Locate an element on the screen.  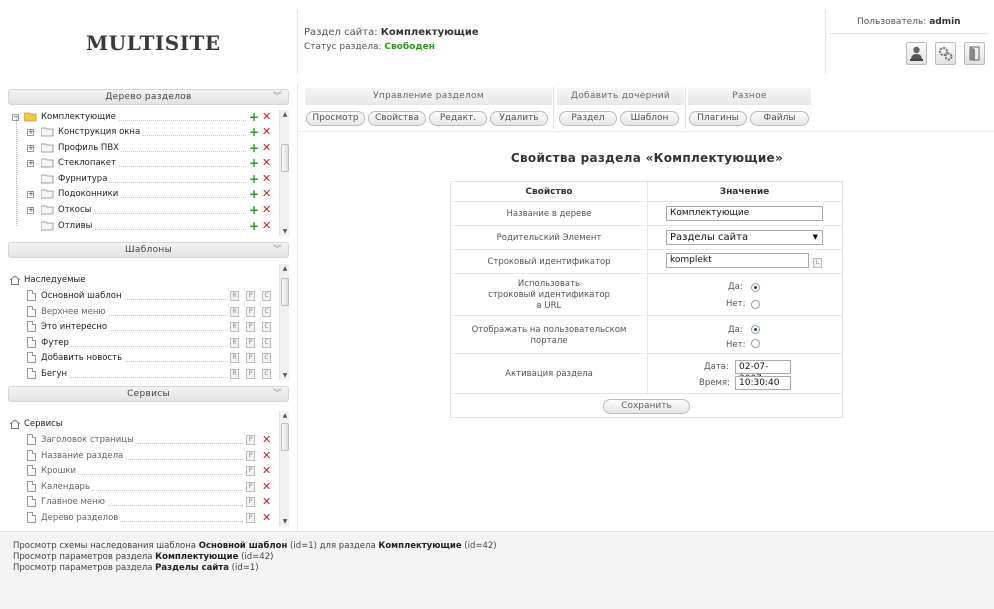
settings-button is located at coordinates (945, 53).